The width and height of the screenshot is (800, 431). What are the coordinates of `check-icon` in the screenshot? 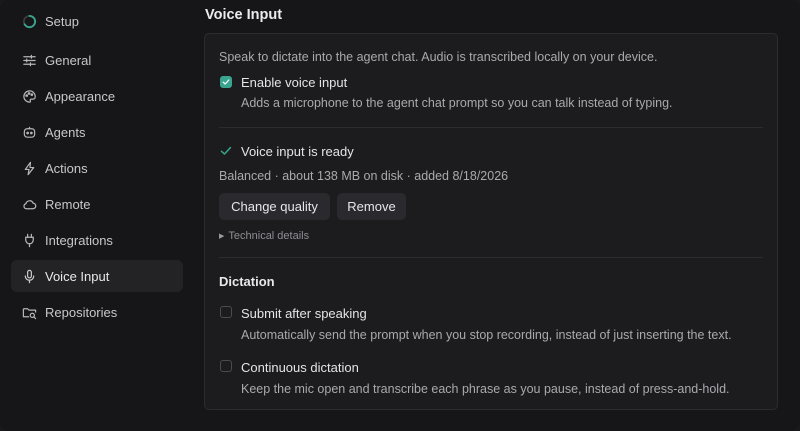 It's located at (226, 82).